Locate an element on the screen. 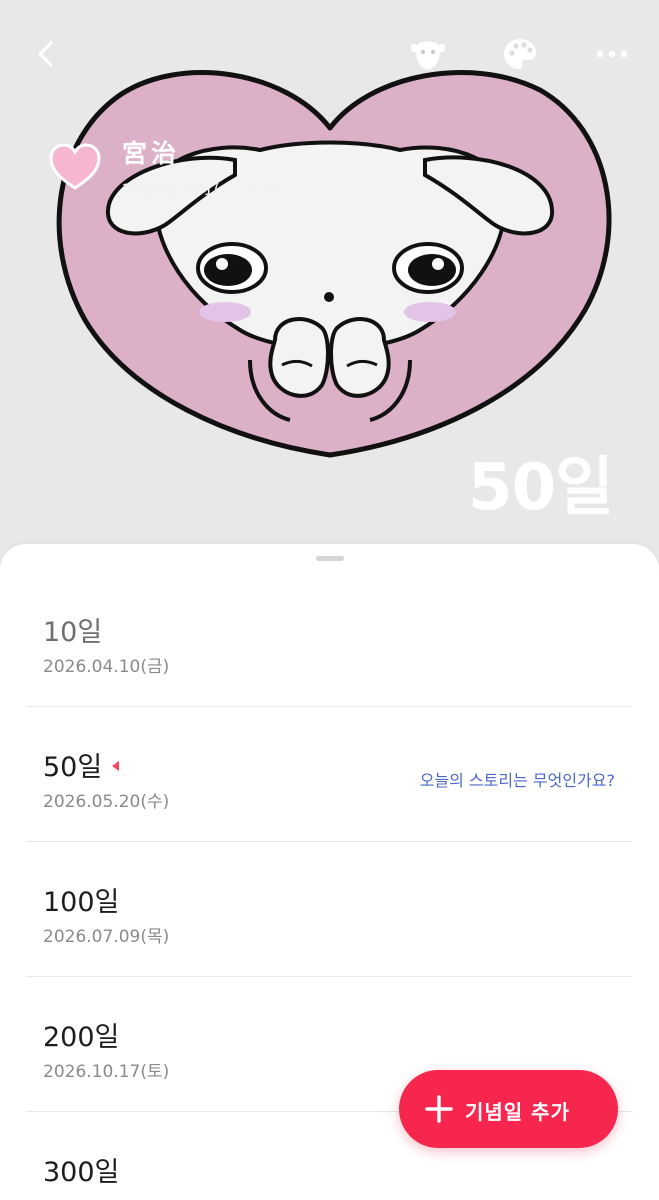 Image resolution: width=659 pixels, height=1200 pixels. profile-name: 宮治 is located at coordinates (151, 153).